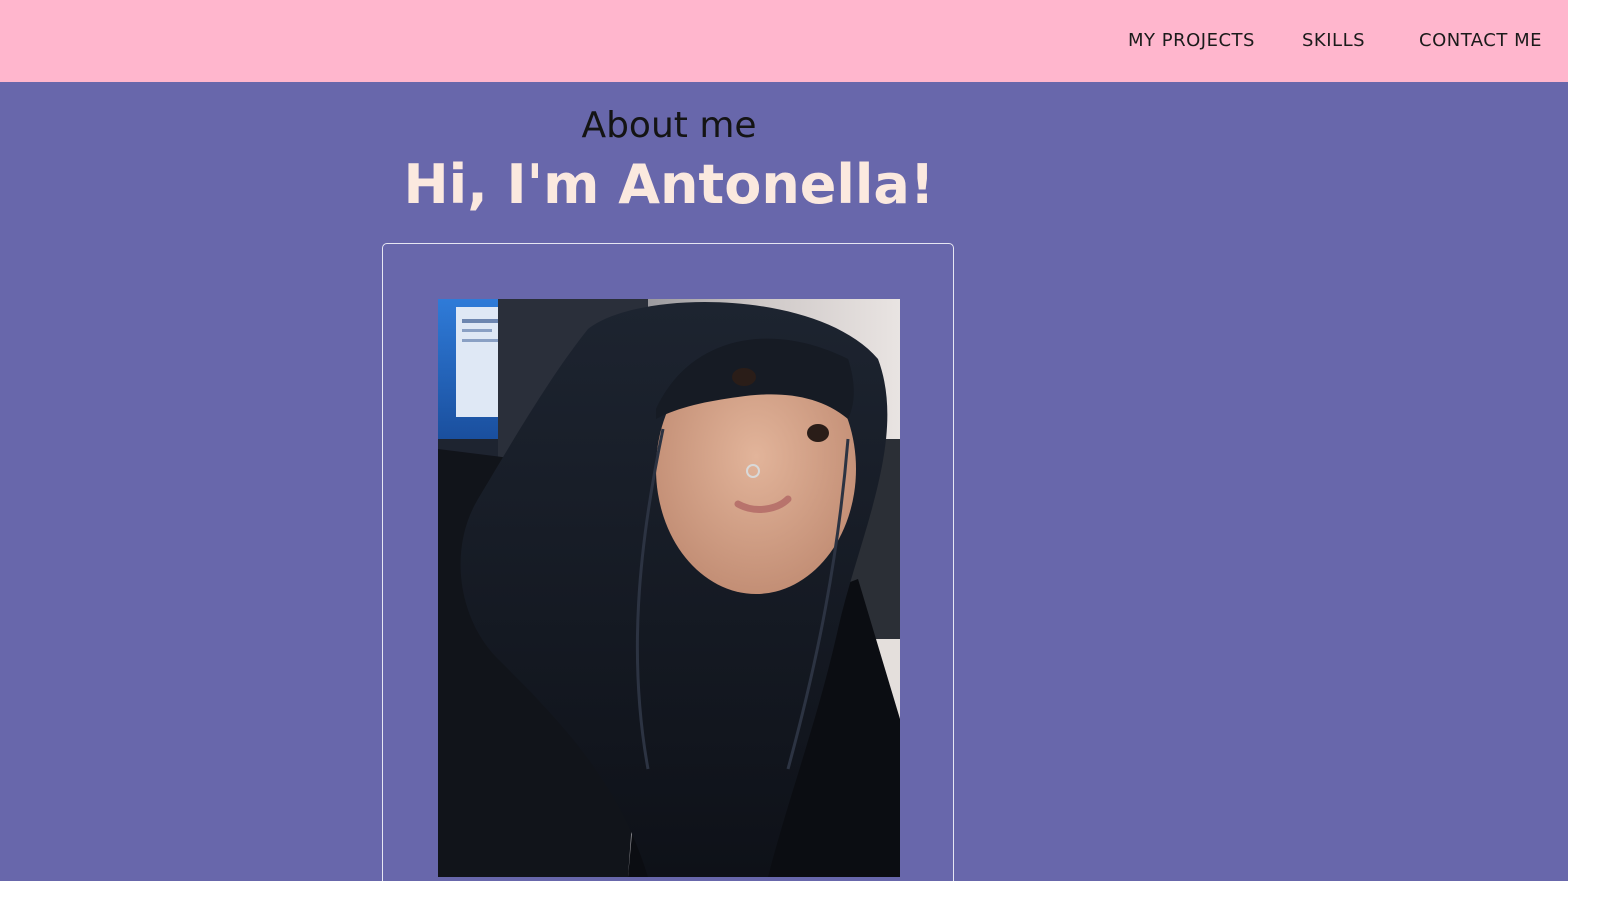 The width and height of the screenshot is (1604, 902). Describe the element at coordinates (1480, 40) in the screenshot. I see `nav-link-contact-me: CONTACT ME` at that location.